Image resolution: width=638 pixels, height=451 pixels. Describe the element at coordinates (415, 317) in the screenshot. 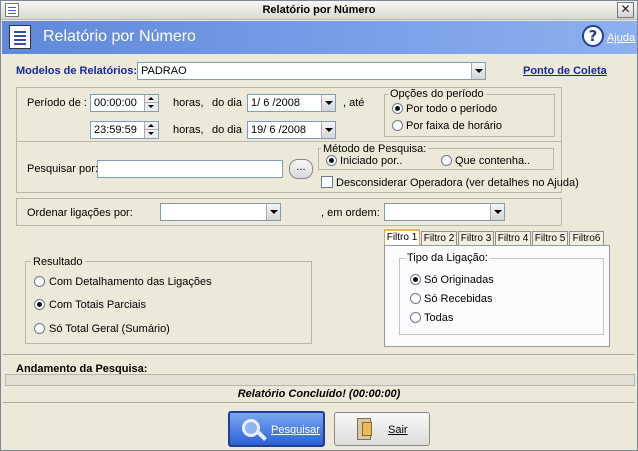

I see `radio-all` at that location.